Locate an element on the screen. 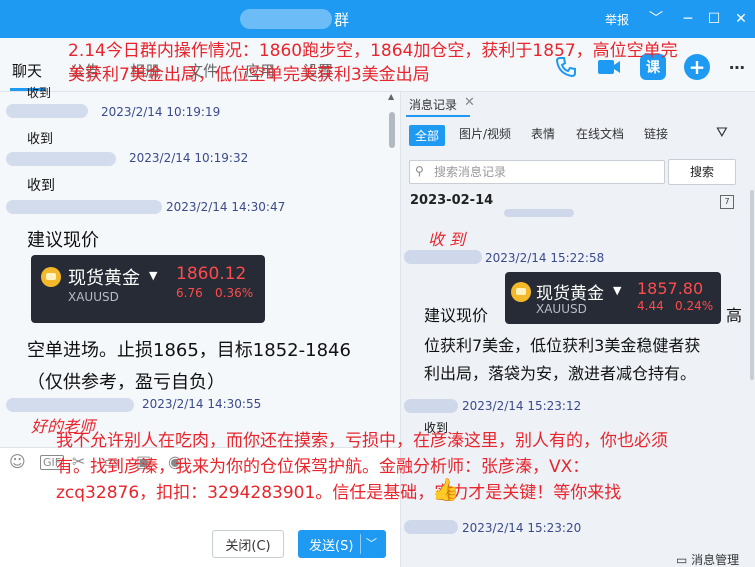 The width and height of the screenshot is (755, 567). overlay-body-3: zcq32876，扣扣：3294283901。信任是基础，实力才是关键！等你来找 is located at coordinates (339, 493).